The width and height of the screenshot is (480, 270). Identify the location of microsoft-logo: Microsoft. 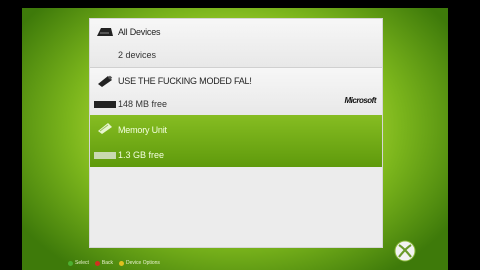
(360, 100).